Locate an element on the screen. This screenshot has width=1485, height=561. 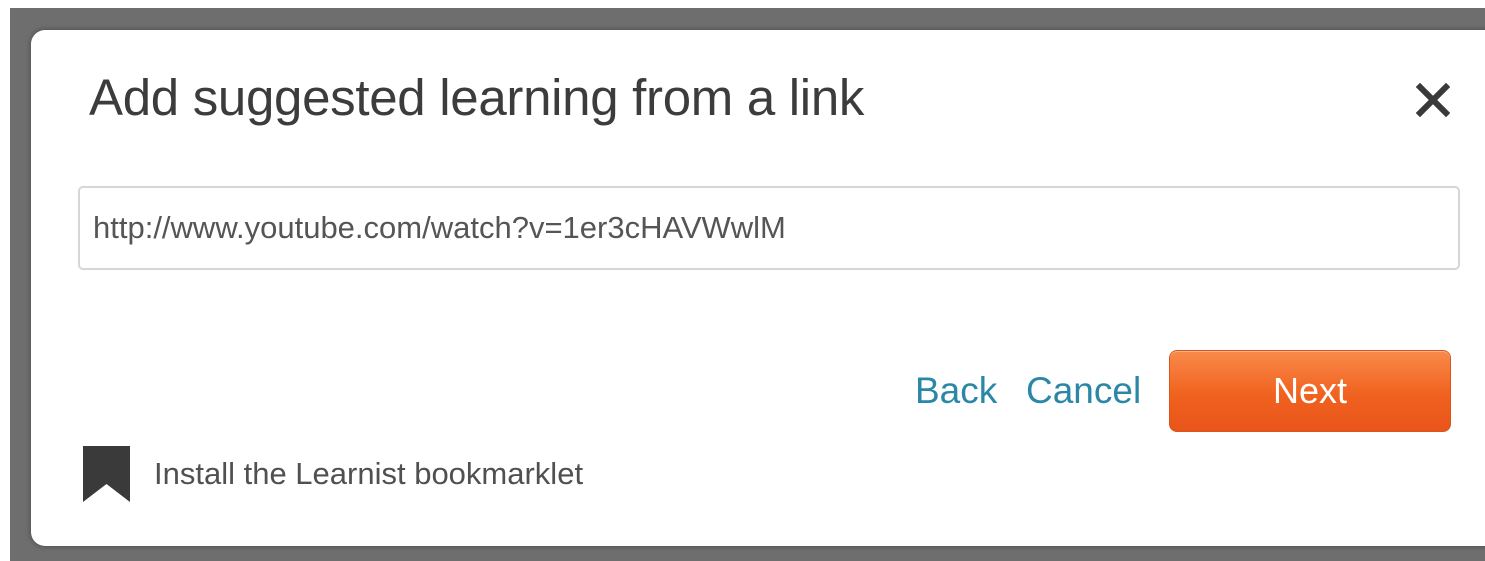
bookmark-icon is located at coordinates (106, 474).